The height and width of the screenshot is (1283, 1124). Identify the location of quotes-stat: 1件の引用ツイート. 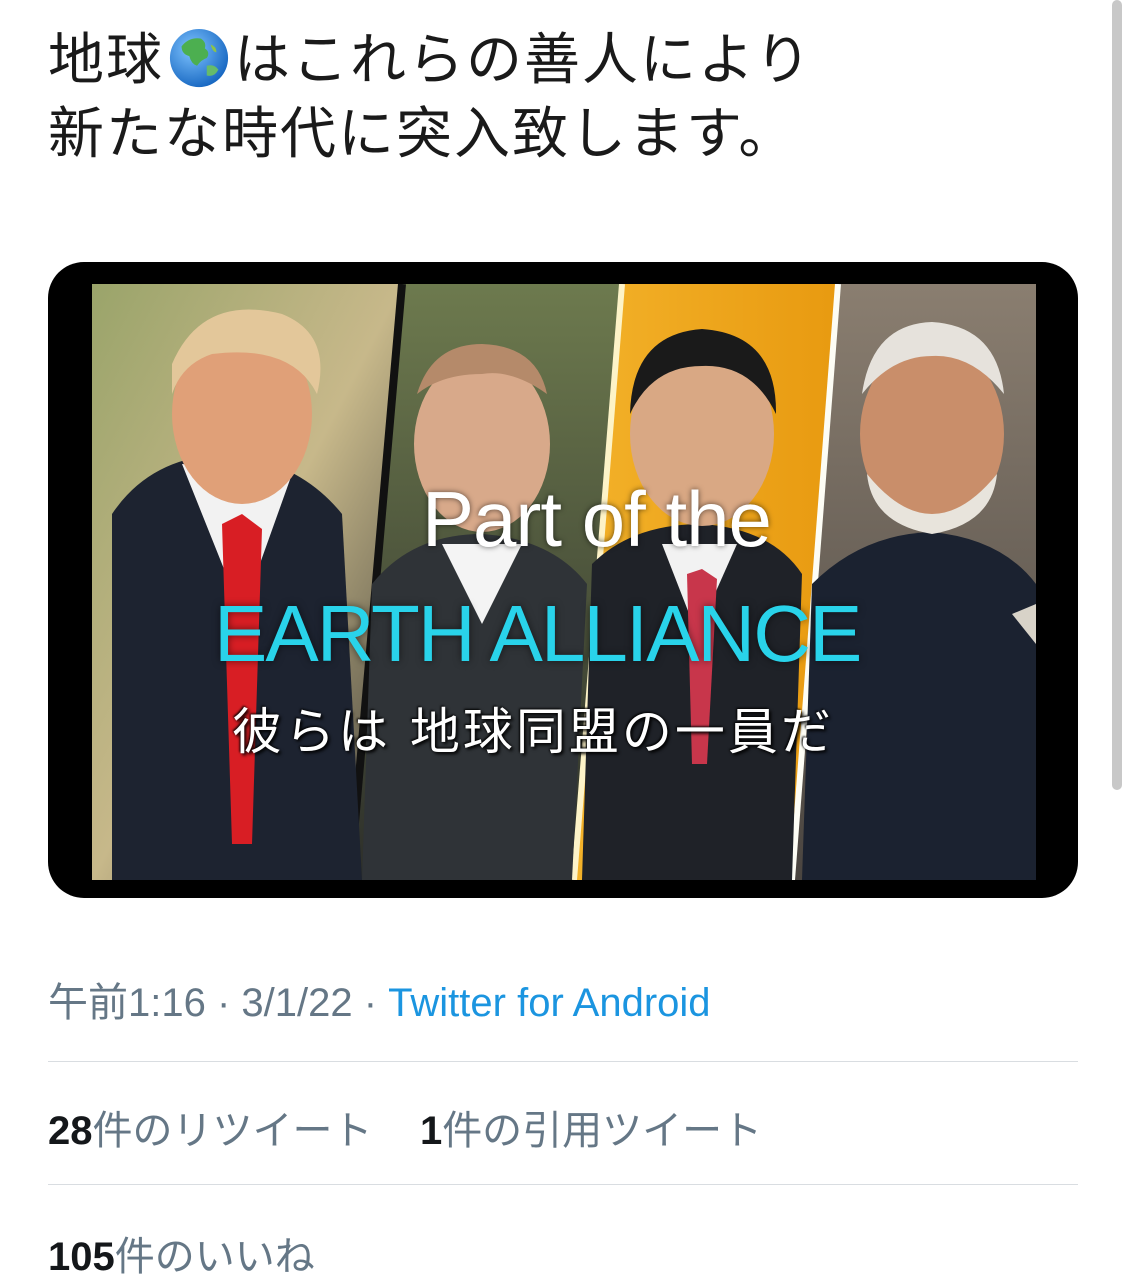
(591, 1131).